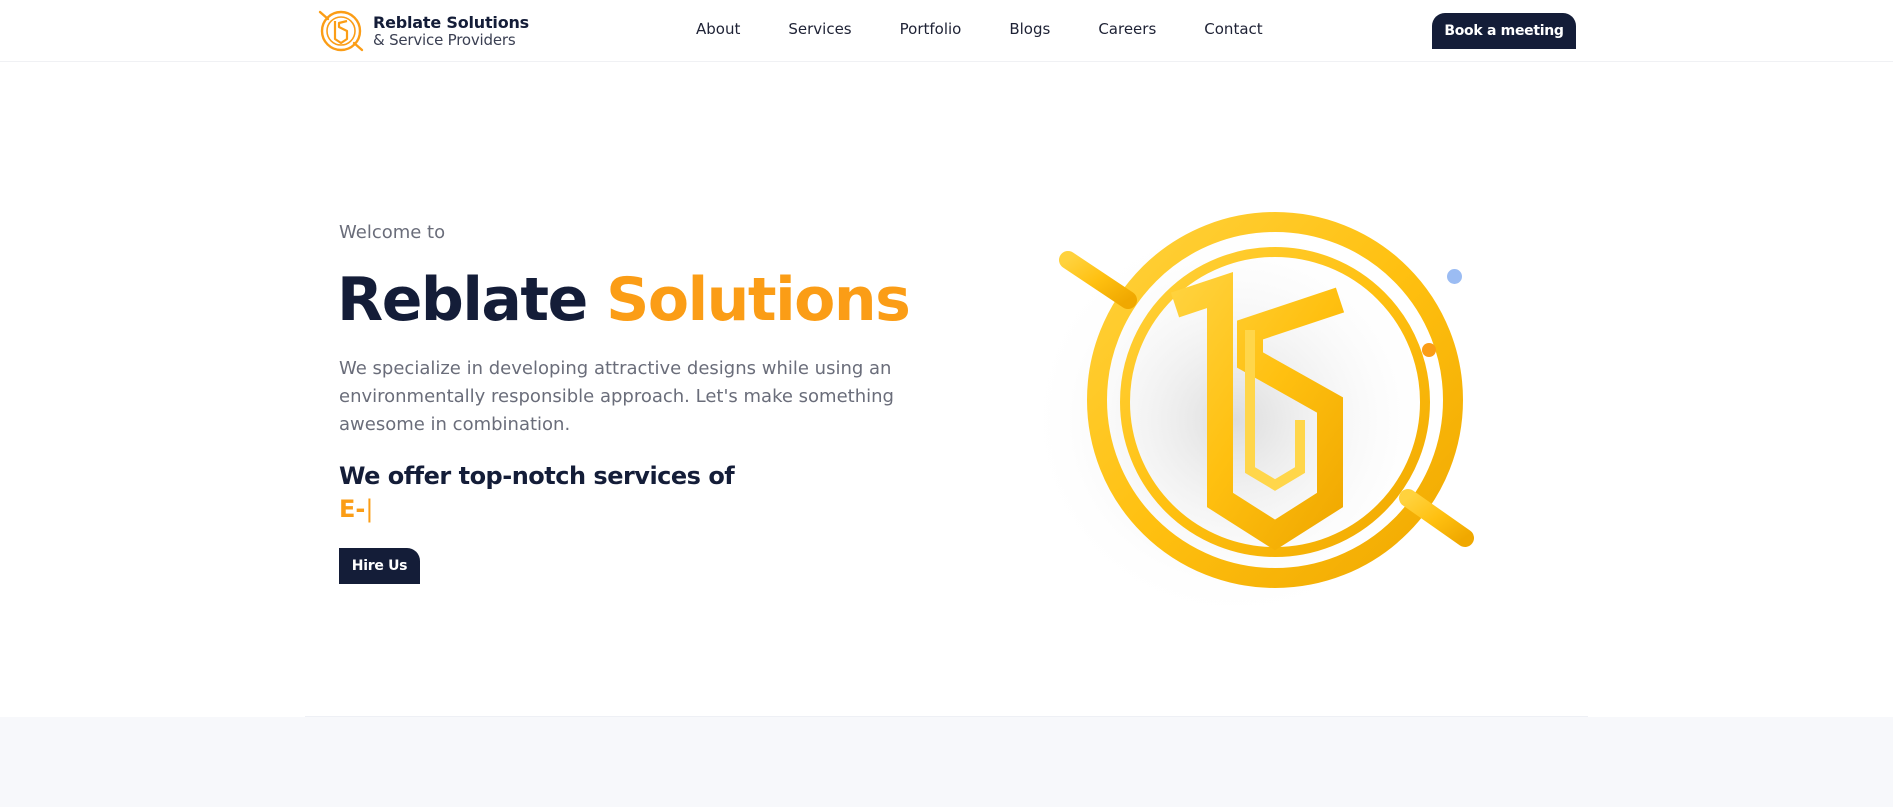 The height and width of the screenshot is (807, 1893). I want to click on brand-home-link: Reblate Solutions & Service Providers, so click(423, 31).